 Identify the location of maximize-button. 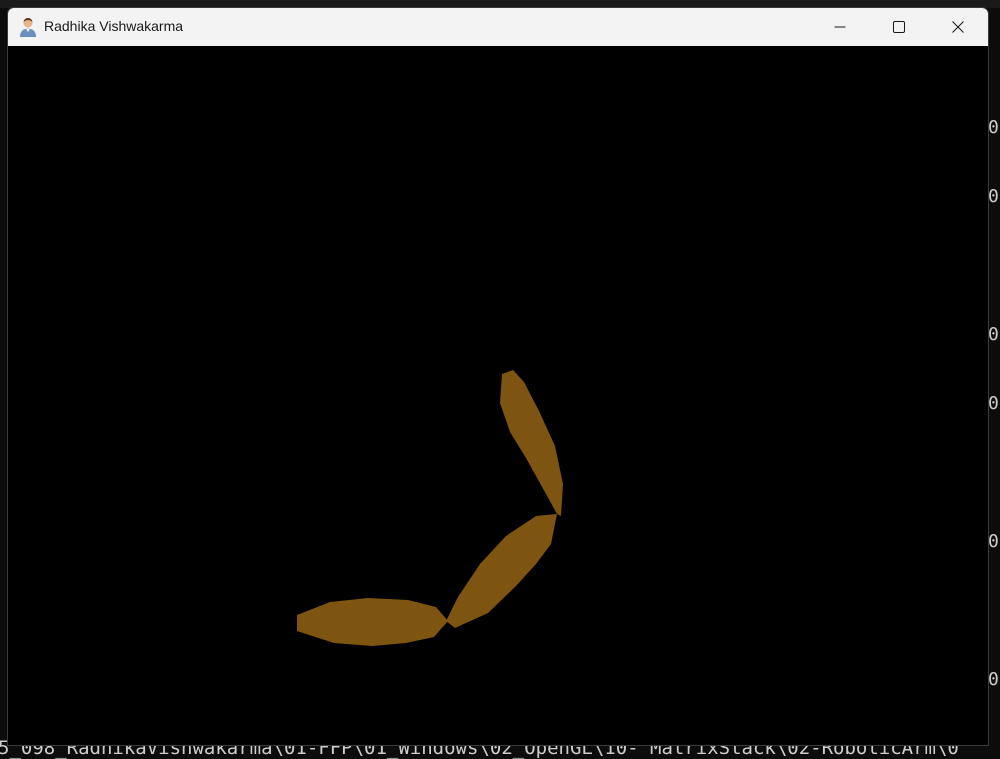
(899, 27).